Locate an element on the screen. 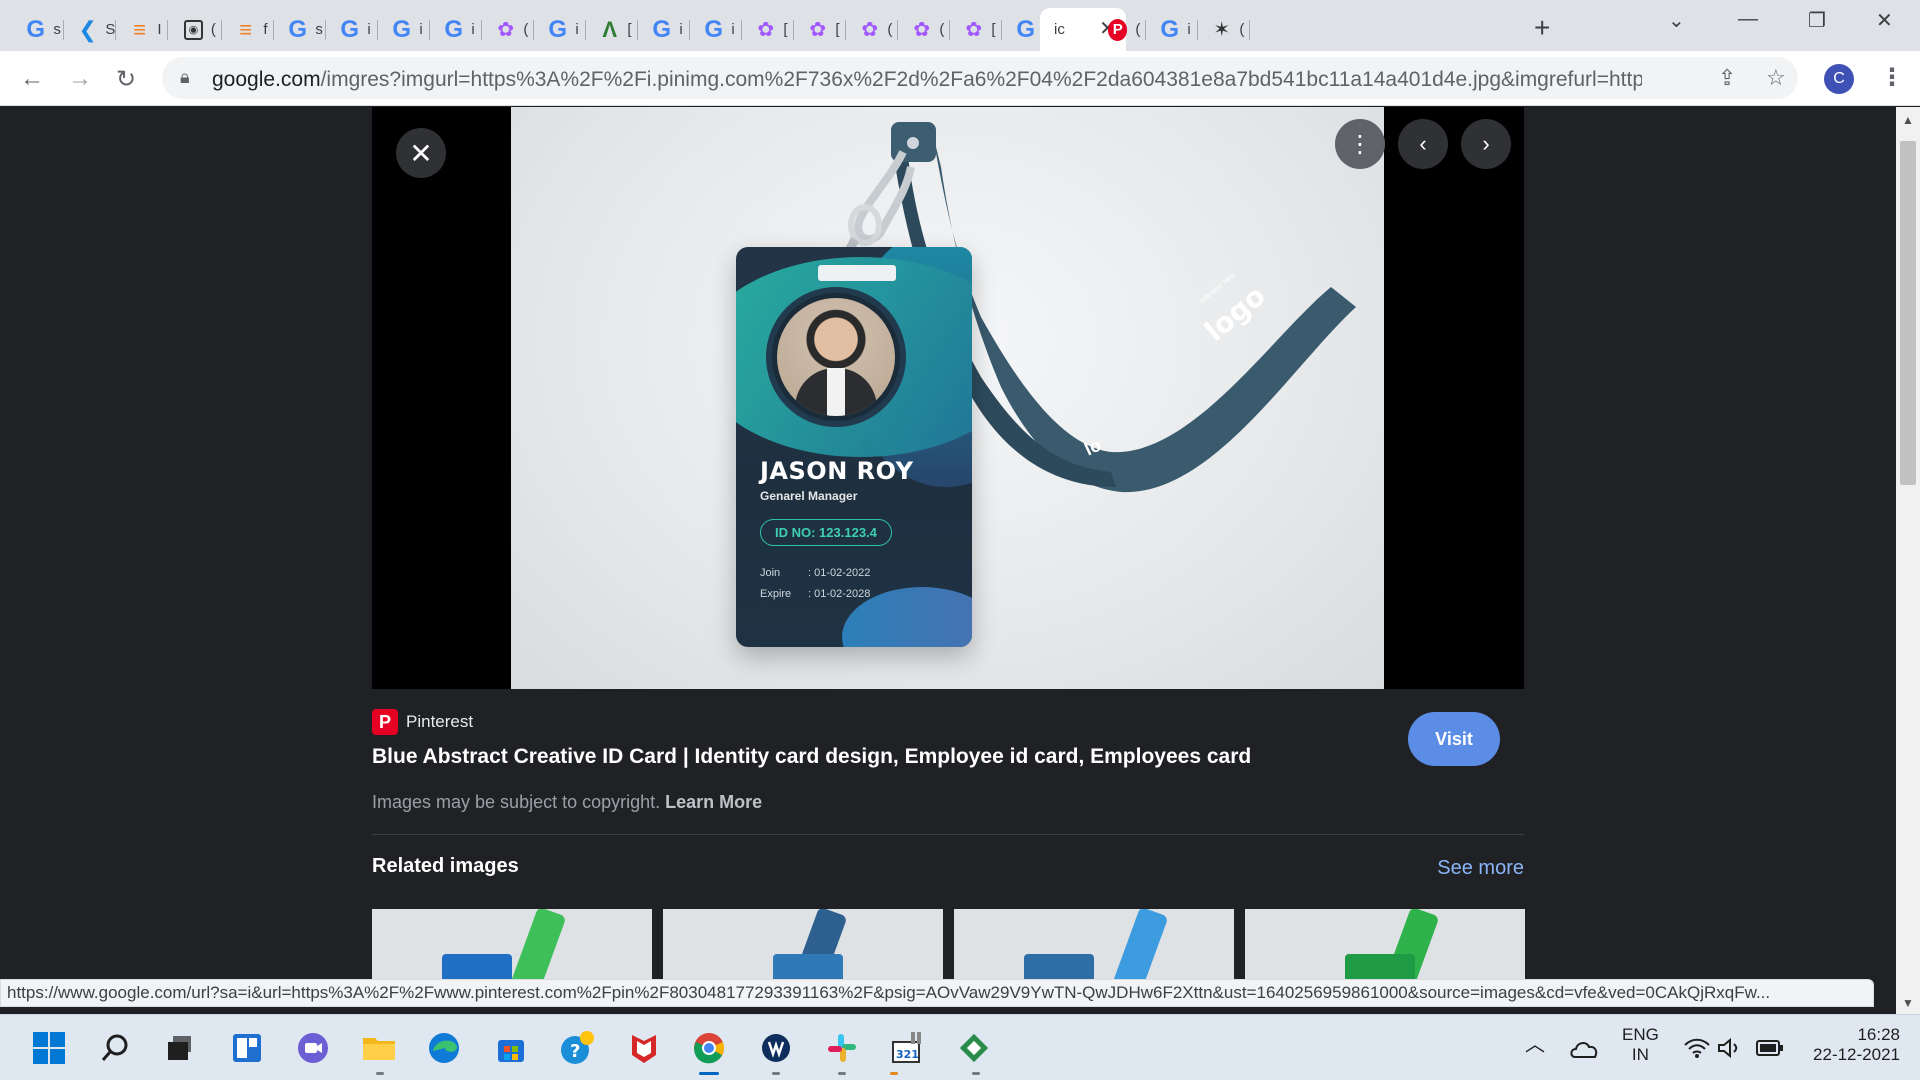 Image resolution: width=1920 pixels, height=1080 pixels. tab-search-icon: ⌄ is located at coordinates (1676, 20).